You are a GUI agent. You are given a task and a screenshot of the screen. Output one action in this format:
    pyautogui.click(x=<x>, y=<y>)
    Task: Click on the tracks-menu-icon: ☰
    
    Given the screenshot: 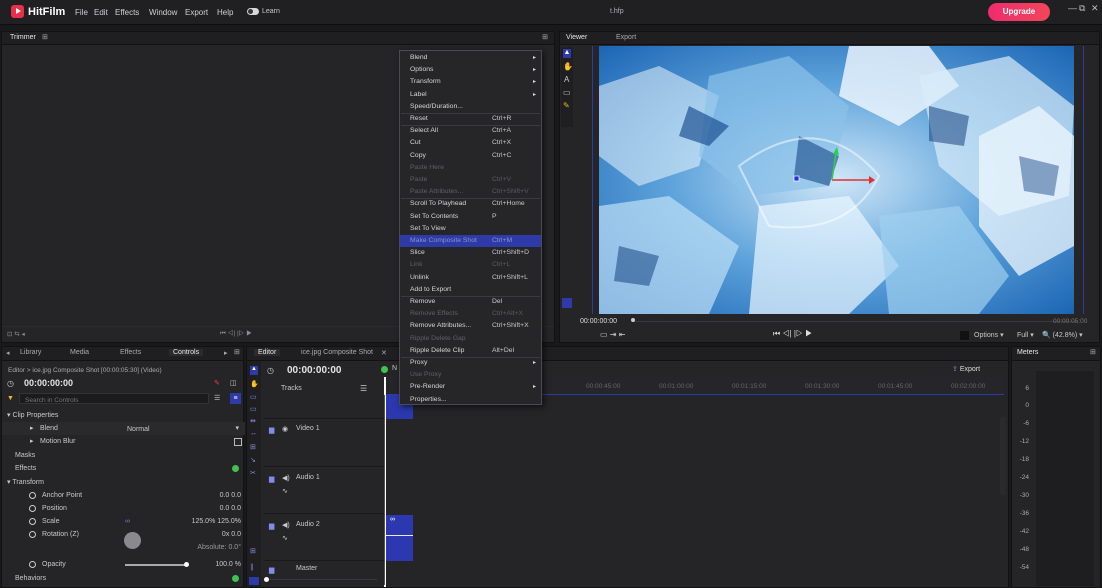 What is the action you would take?
    pyautogui.click(x=363, y=388)
    